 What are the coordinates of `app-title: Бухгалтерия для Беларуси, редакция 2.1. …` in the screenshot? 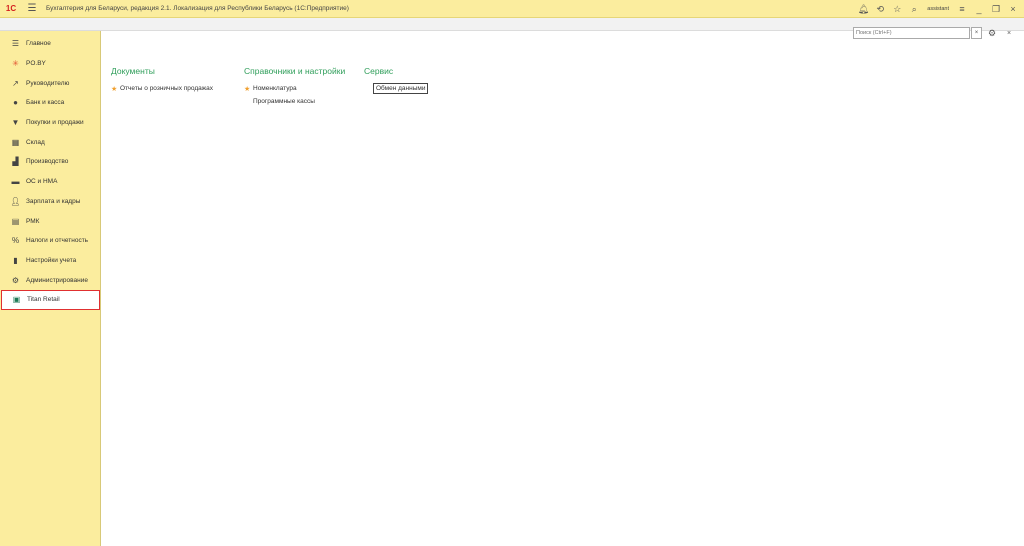 It's located at (197, 8).